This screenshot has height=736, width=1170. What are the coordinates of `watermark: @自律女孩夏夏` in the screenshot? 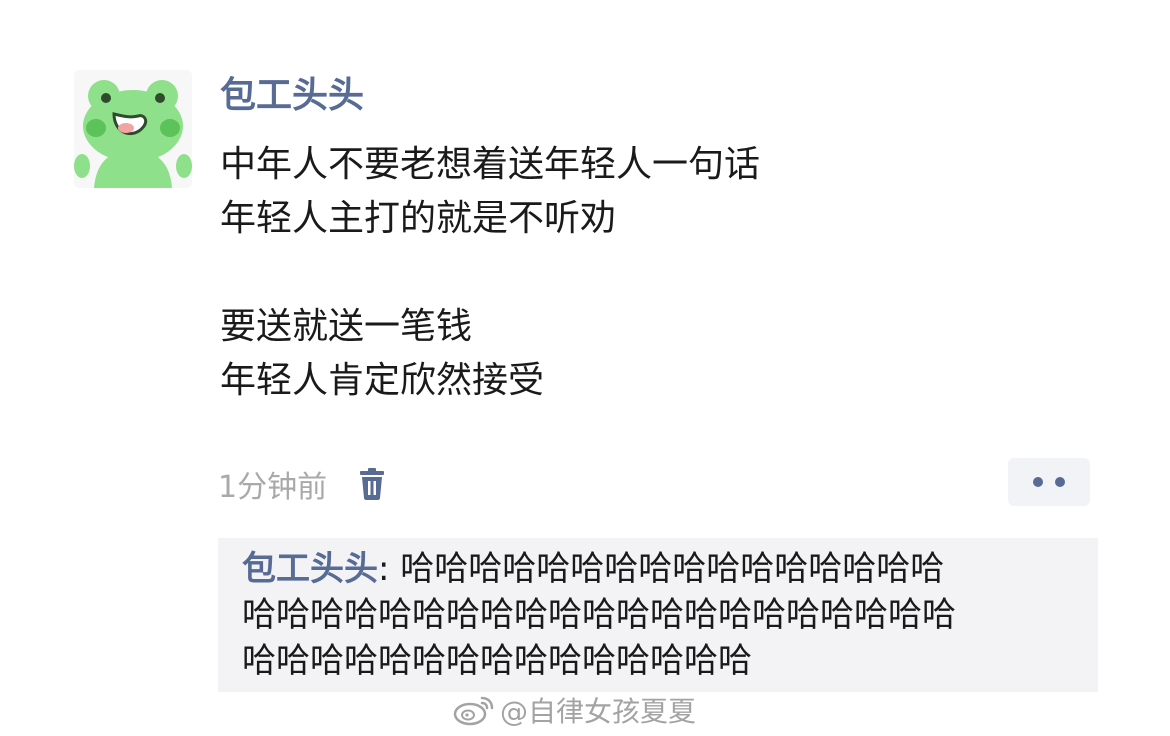 It's located at (574, 710).